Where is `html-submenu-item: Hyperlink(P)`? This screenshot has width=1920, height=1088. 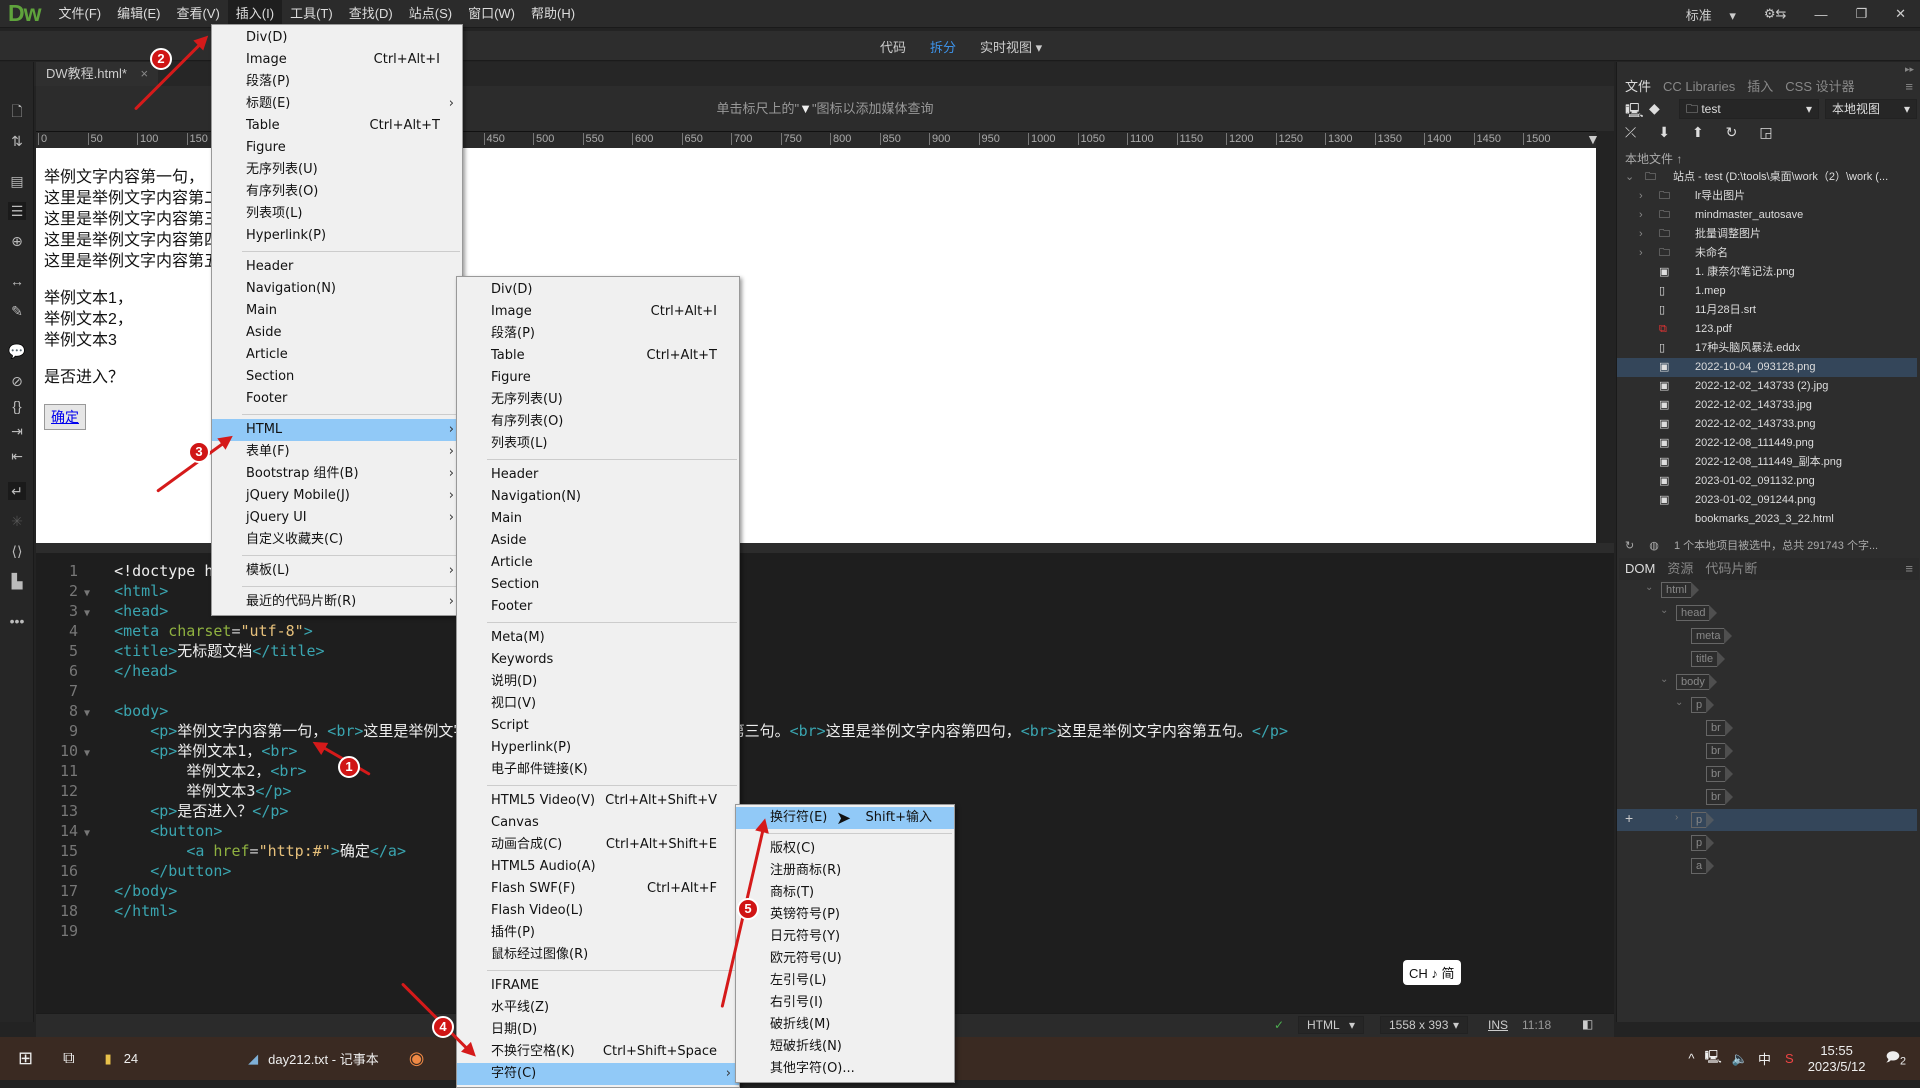
html-submenu-item: Hyperlink(P) is located at coordinates (598, 748).